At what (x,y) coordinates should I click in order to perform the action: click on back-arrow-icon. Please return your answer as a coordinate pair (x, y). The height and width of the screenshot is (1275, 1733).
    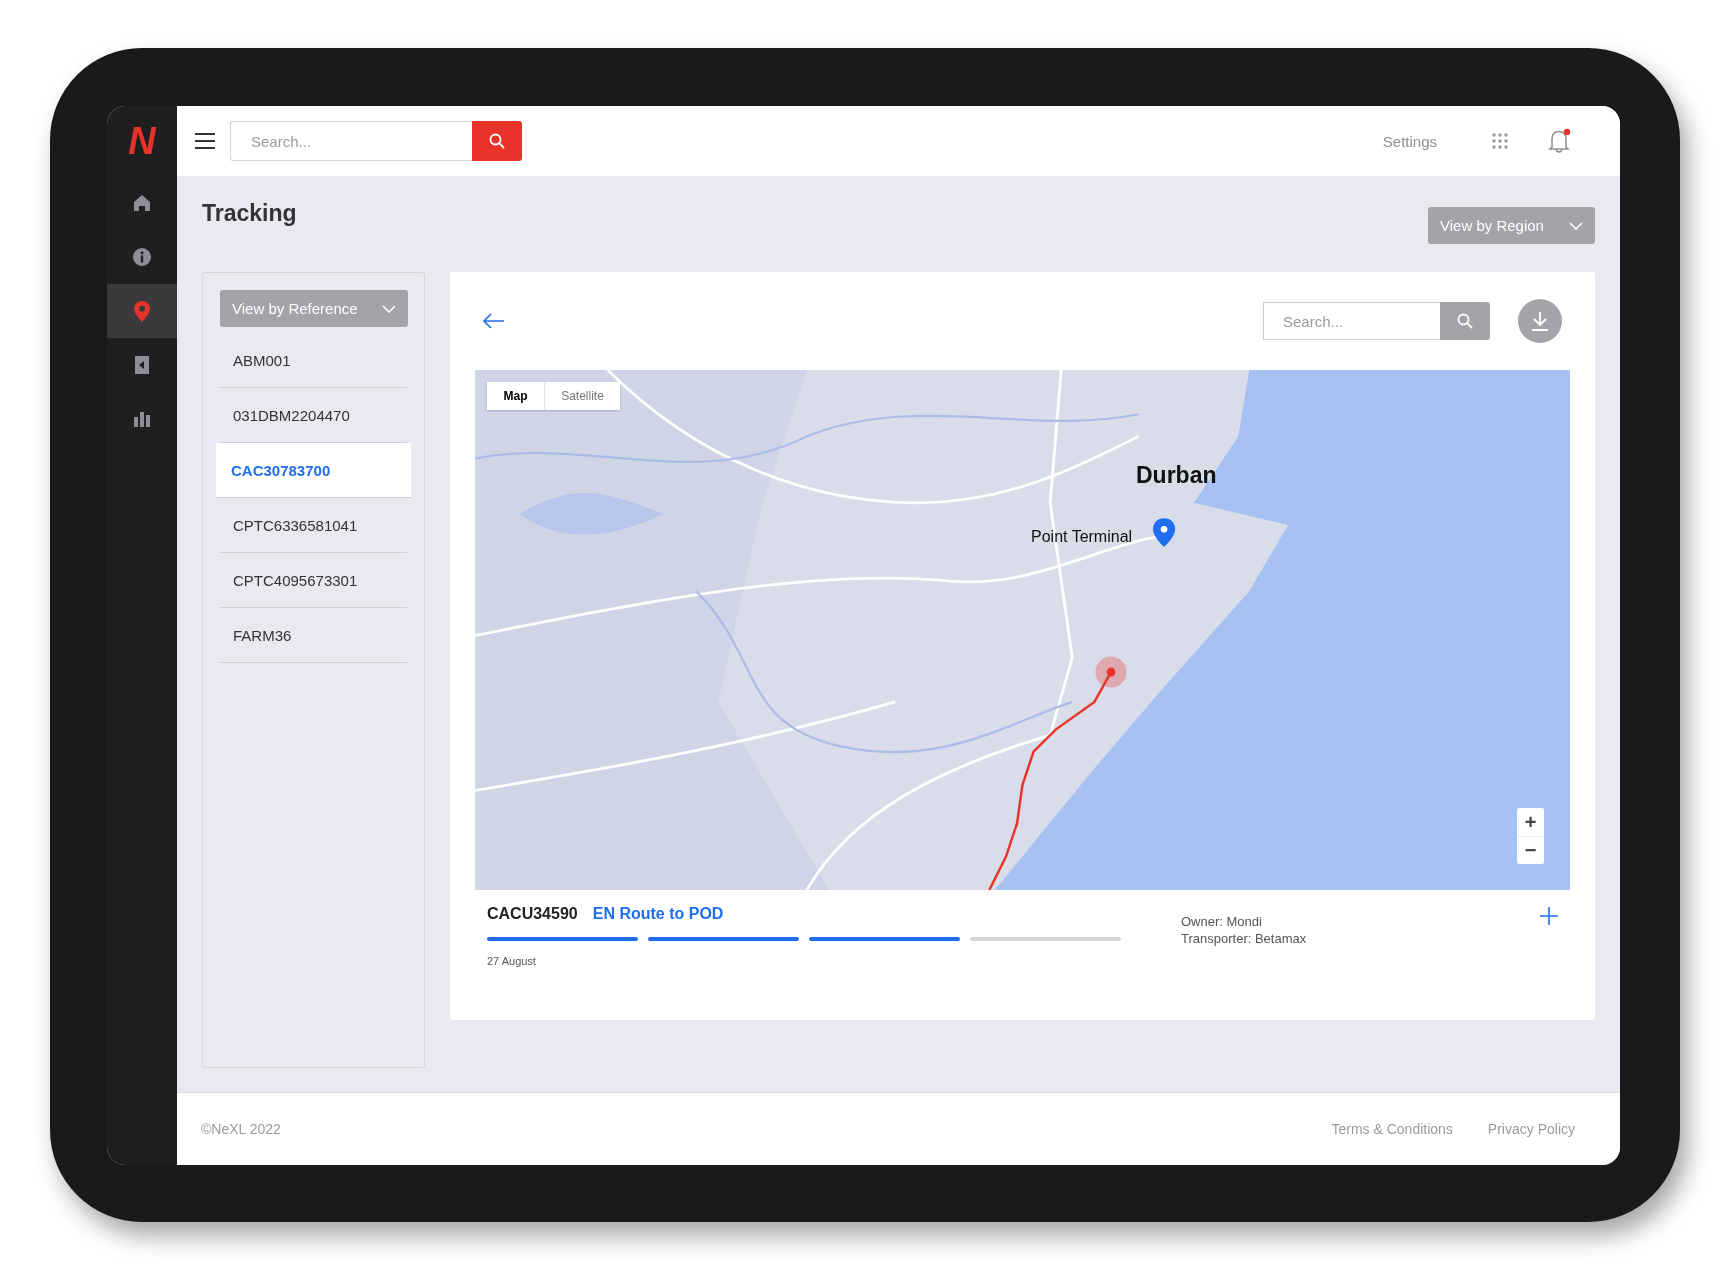
    Looking at the image, I should click on (494, 321).